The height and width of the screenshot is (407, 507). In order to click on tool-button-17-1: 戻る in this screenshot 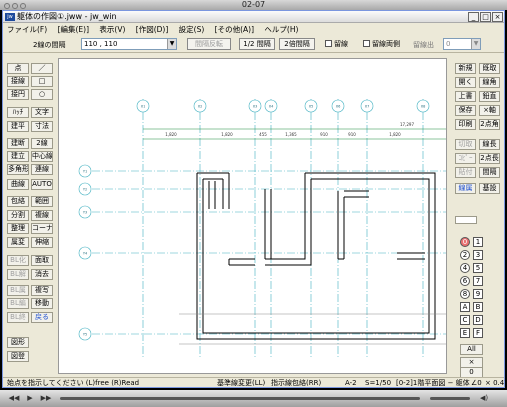, I will do `click(42, 317)`.